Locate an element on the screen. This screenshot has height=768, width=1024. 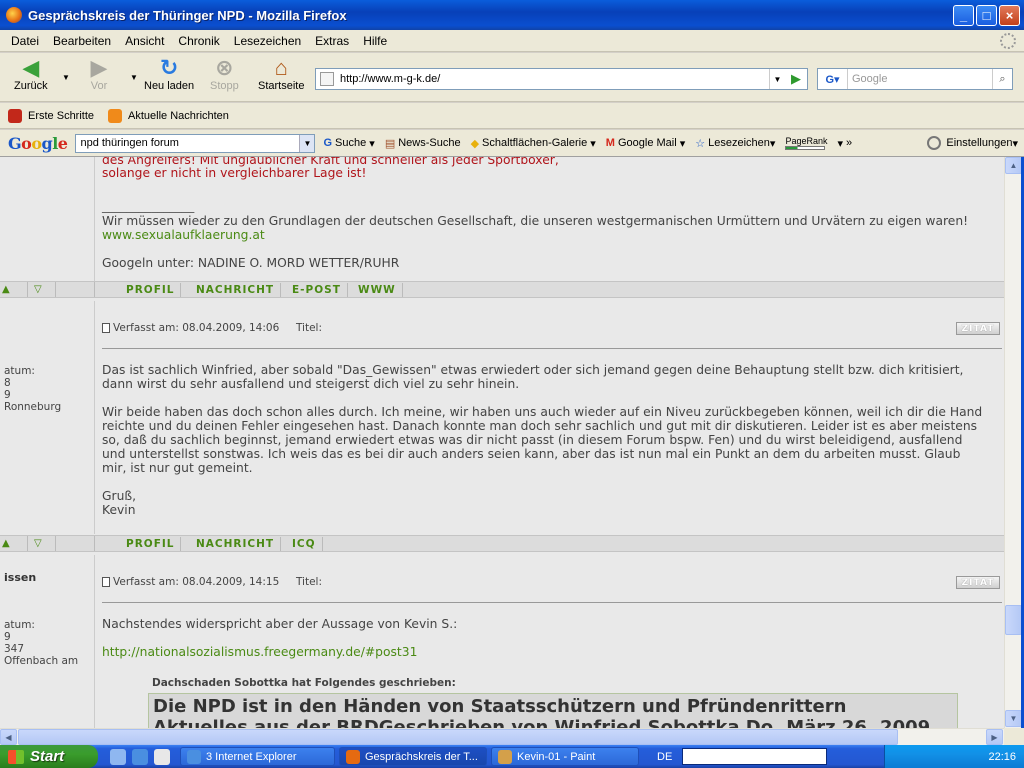
post3-sidebar-info: atum: 9 347 Offenbach am is located at coordinates (41, 643).